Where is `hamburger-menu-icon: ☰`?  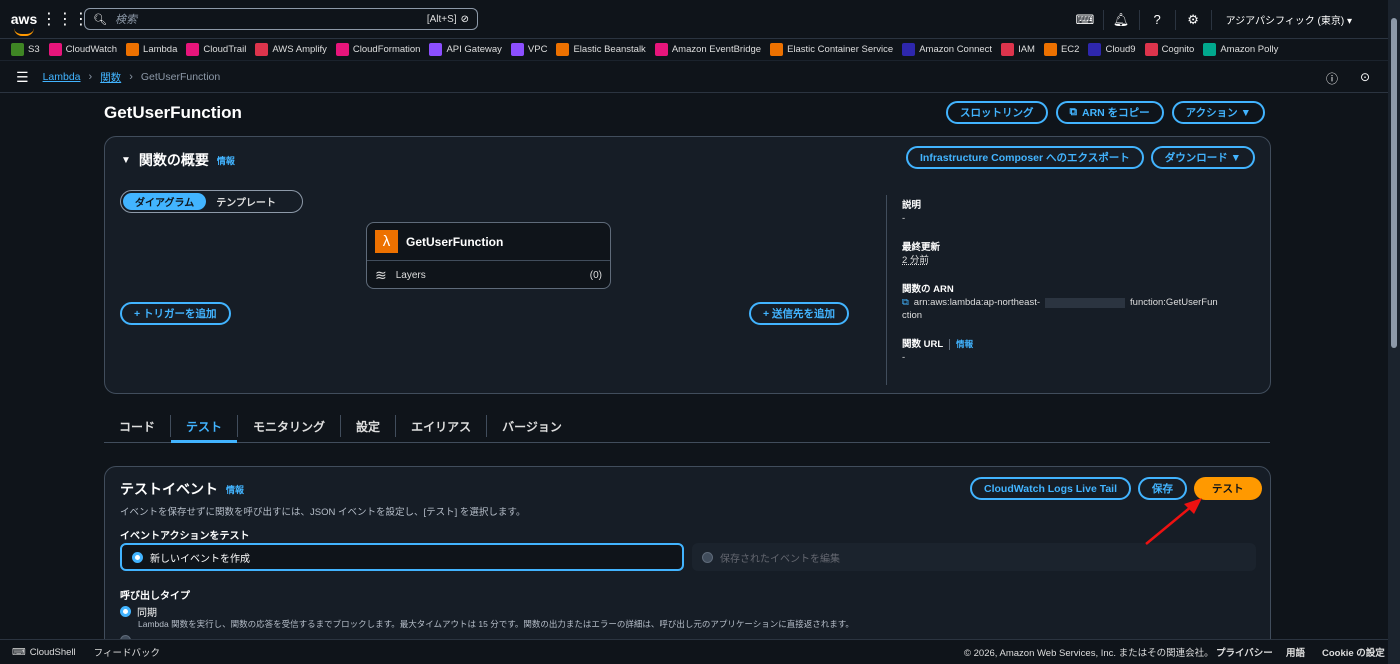
hamburger-menu-icon: ☰ is located at coordinates (22, 77).